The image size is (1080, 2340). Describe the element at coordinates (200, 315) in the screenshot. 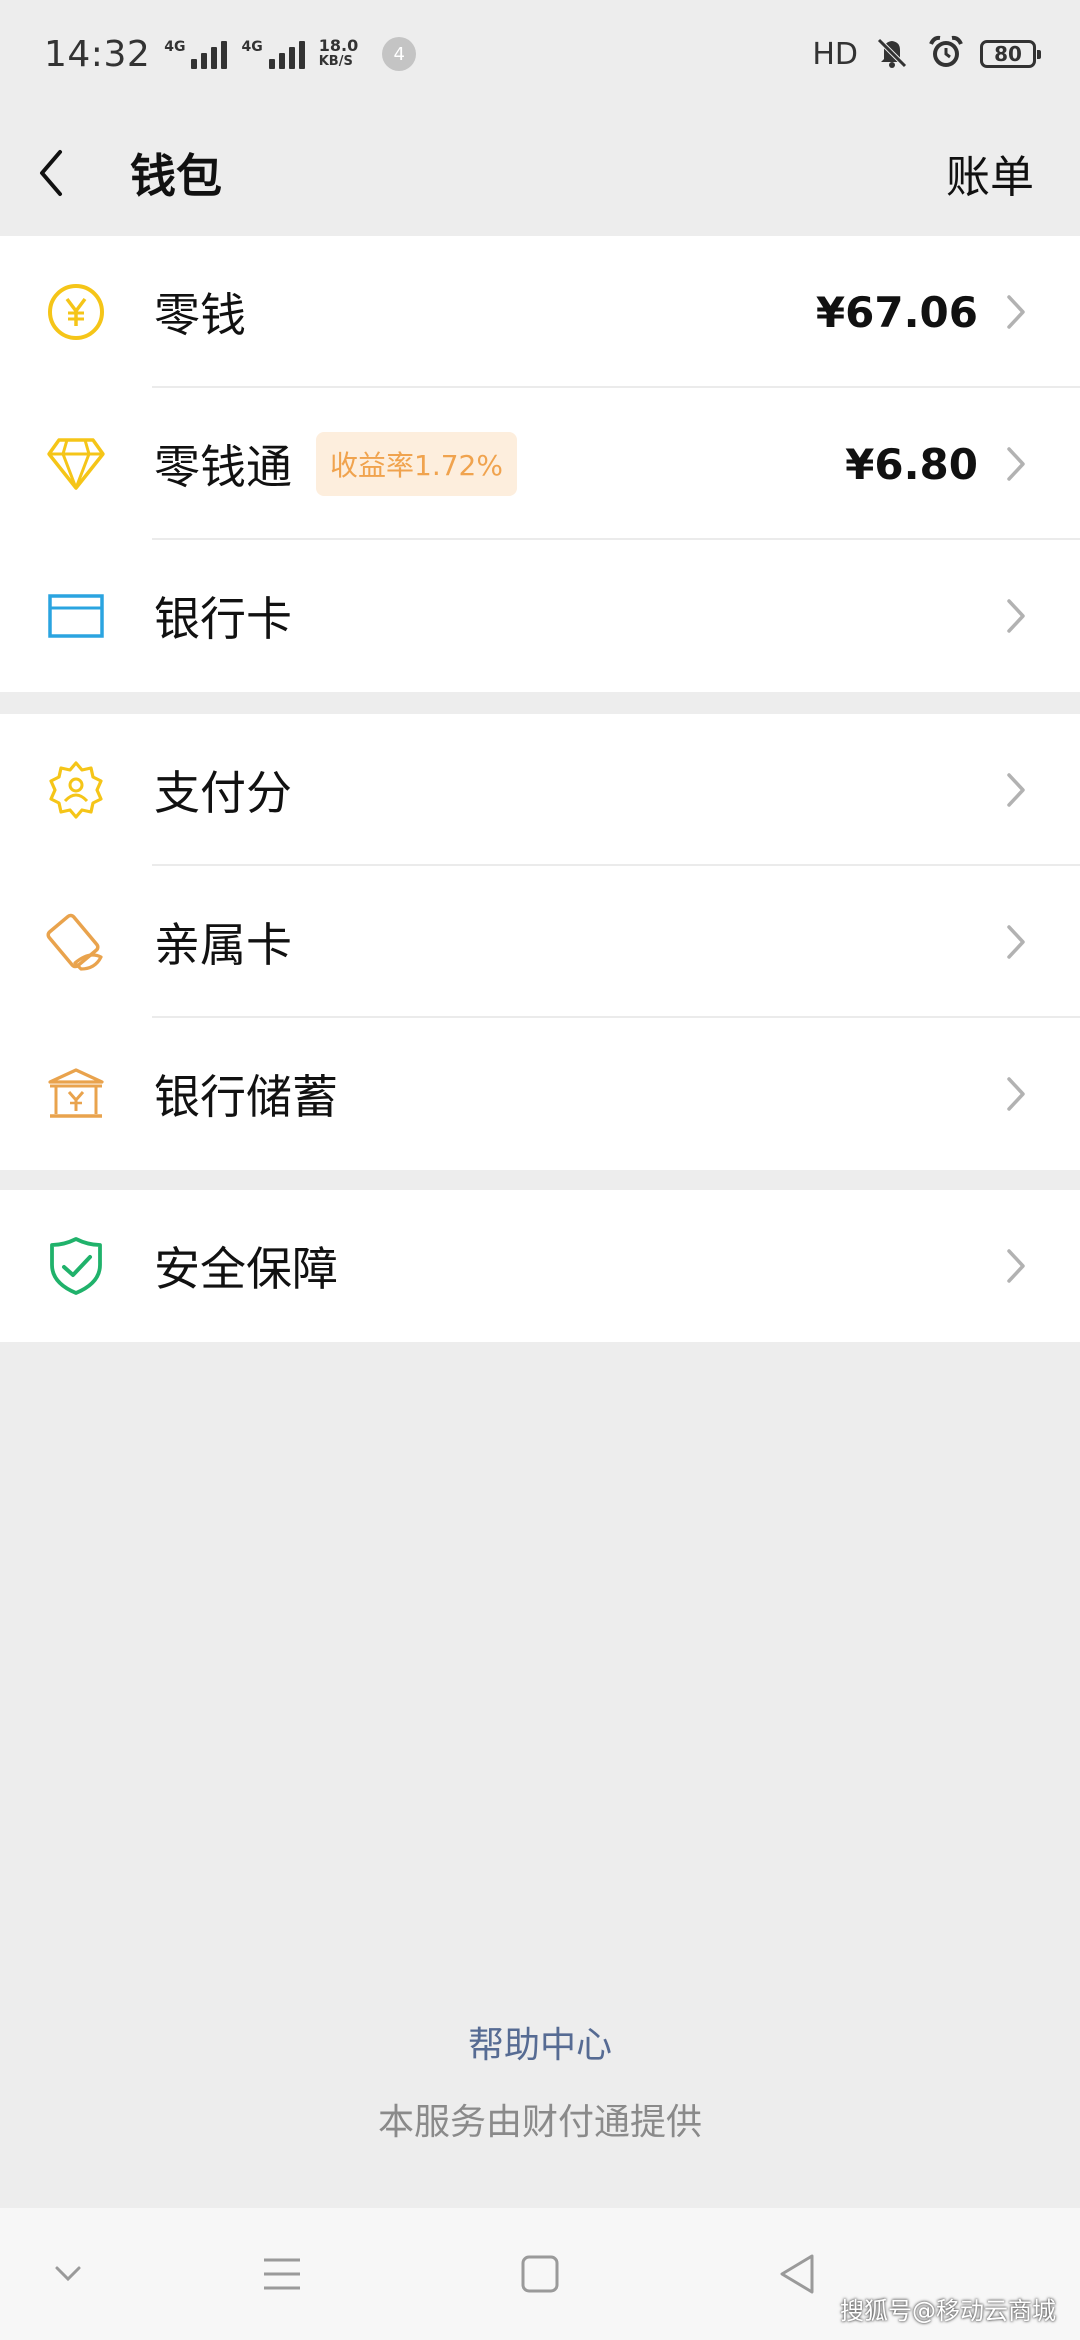

I see `menu-item-label: 零钱` at that location.